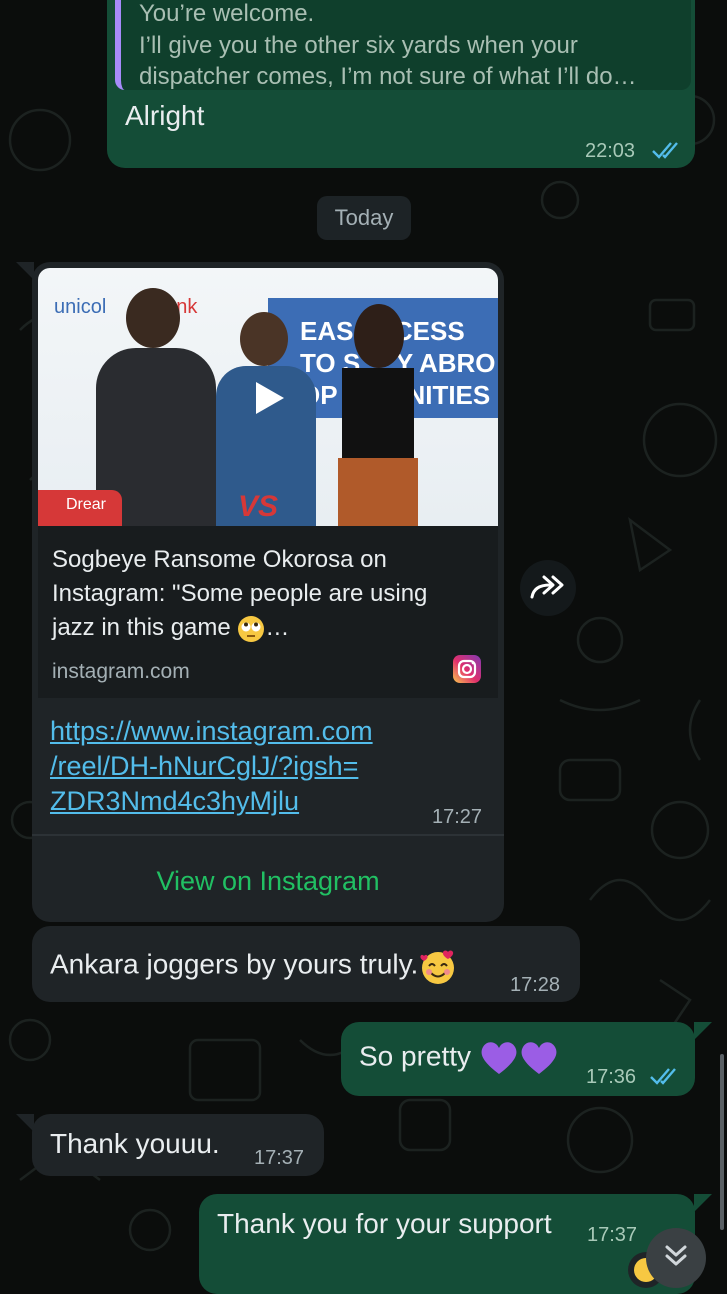  I want to click on message-text-row: So pretty, so click(459, 1058).